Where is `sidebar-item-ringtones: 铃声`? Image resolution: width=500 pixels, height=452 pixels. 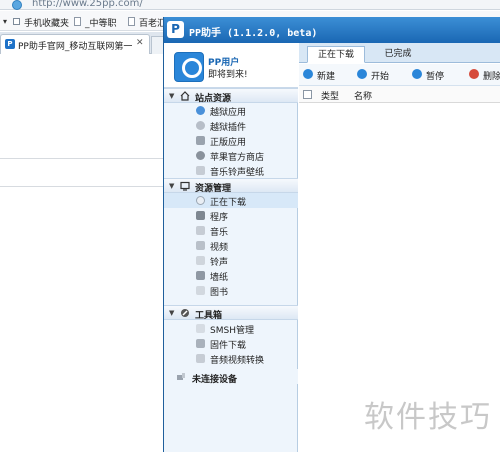
sidebar-item-ringtones: 铃声 is located at coordinates (231, 260).